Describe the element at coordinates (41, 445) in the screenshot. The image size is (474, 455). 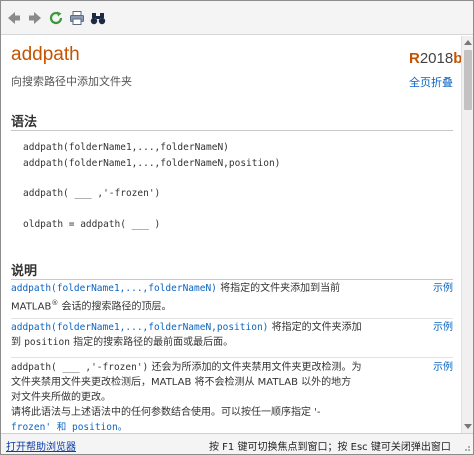
I see `open-help-browser-link: 打开帮助浏览器` at that location.